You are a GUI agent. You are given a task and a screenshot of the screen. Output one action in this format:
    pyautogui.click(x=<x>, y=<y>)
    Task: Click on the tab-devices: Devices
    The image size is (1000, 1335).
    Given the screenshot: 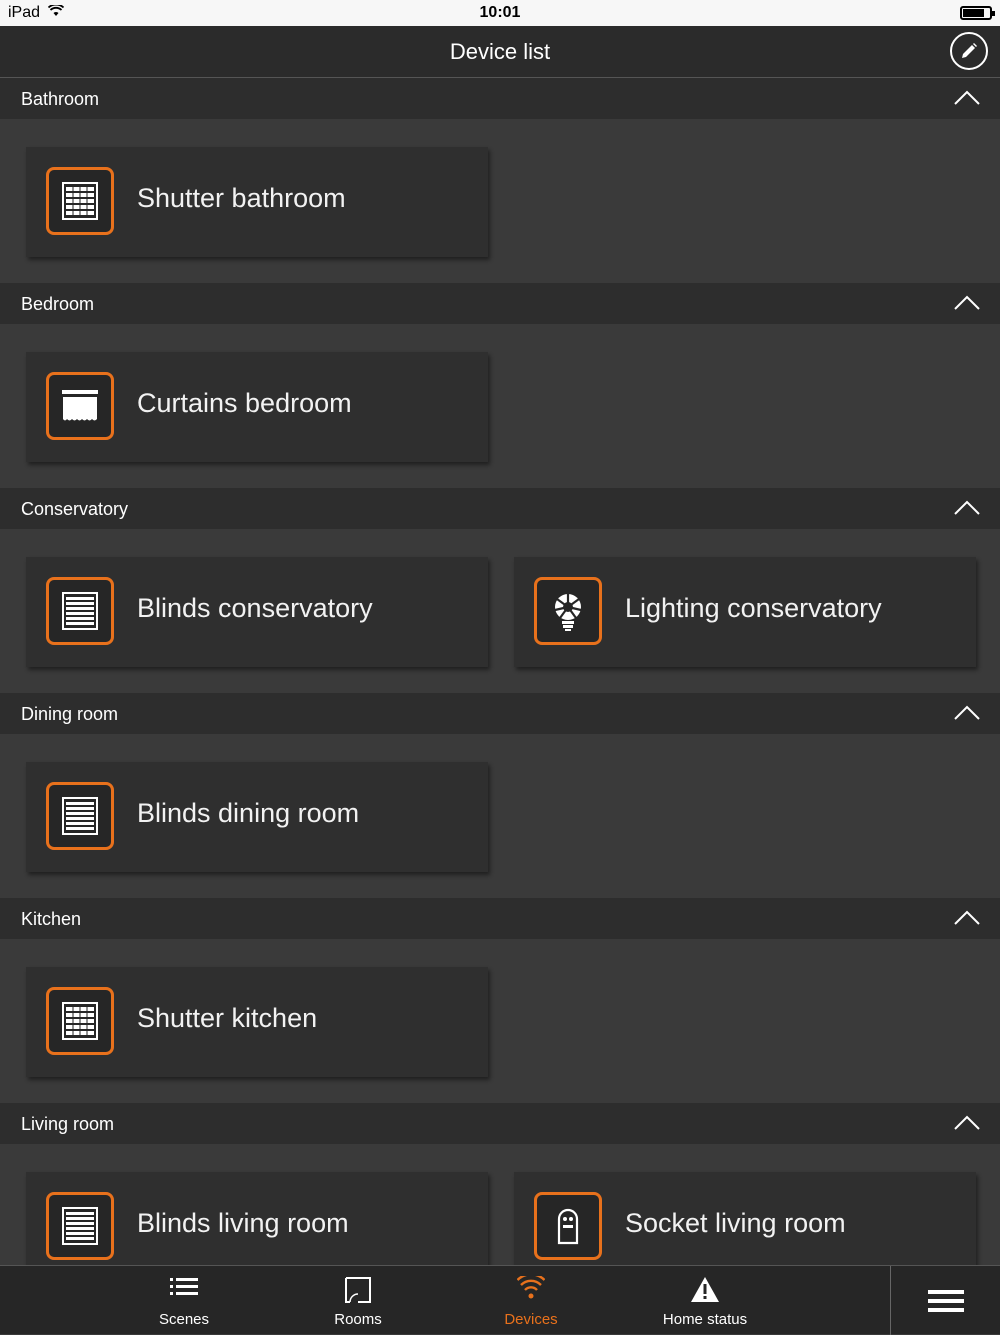 What is the action you would take?
    pyautogui.click(x=531, y=1300)
    